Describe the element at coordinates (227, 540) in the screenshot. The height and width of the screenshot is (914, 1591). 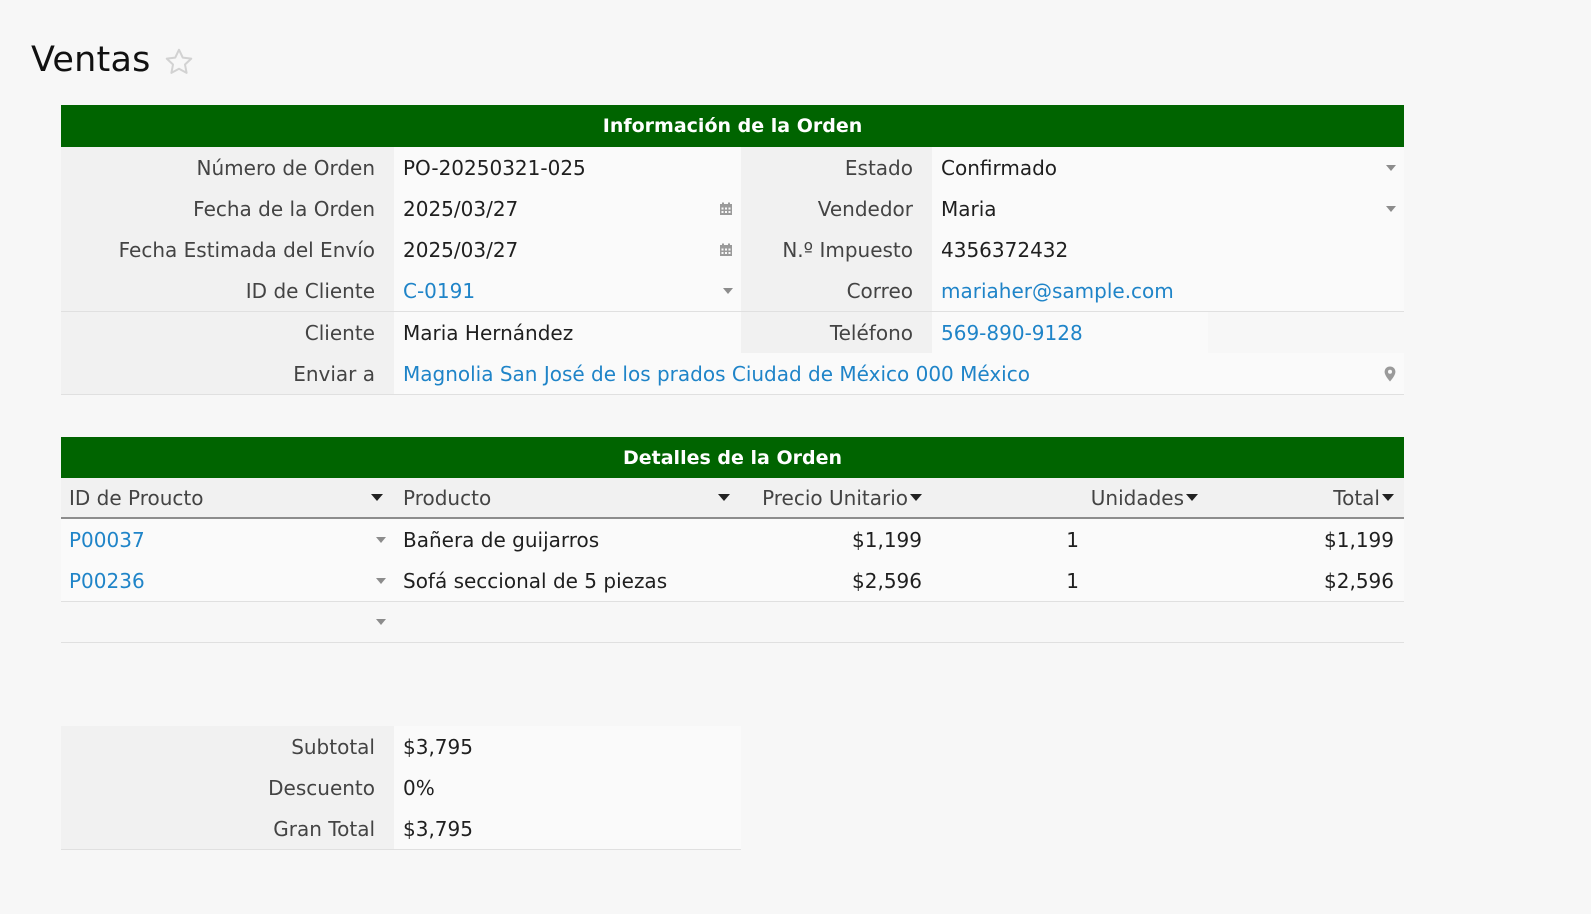
I see `product-id-select: P00037` at that location.